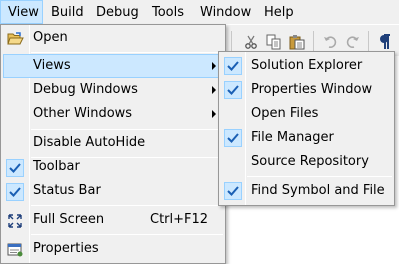 The image size is (399, 264). What do you see at coordinates (312, 89) in the screenshot?
I see `submenu-item-label: Properties Window` at bounding box center [312, 89].